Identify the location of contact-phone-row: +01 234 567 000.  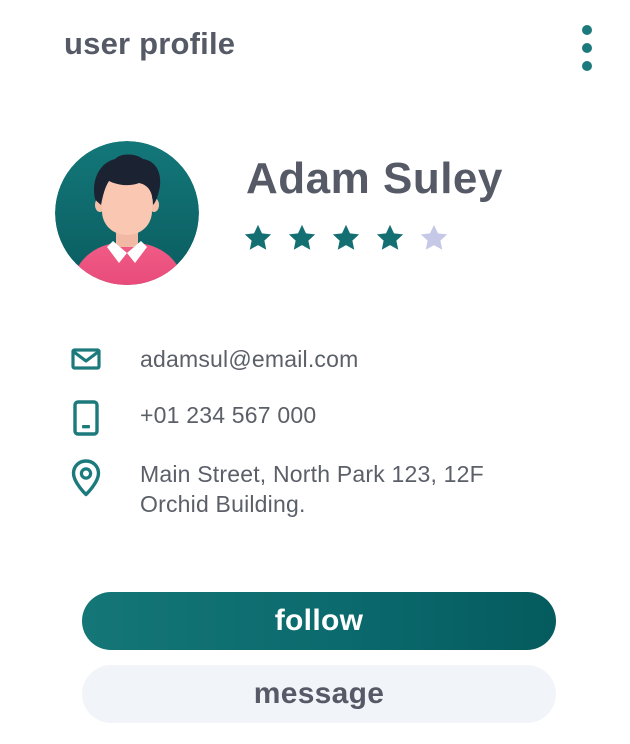
(190, 418).